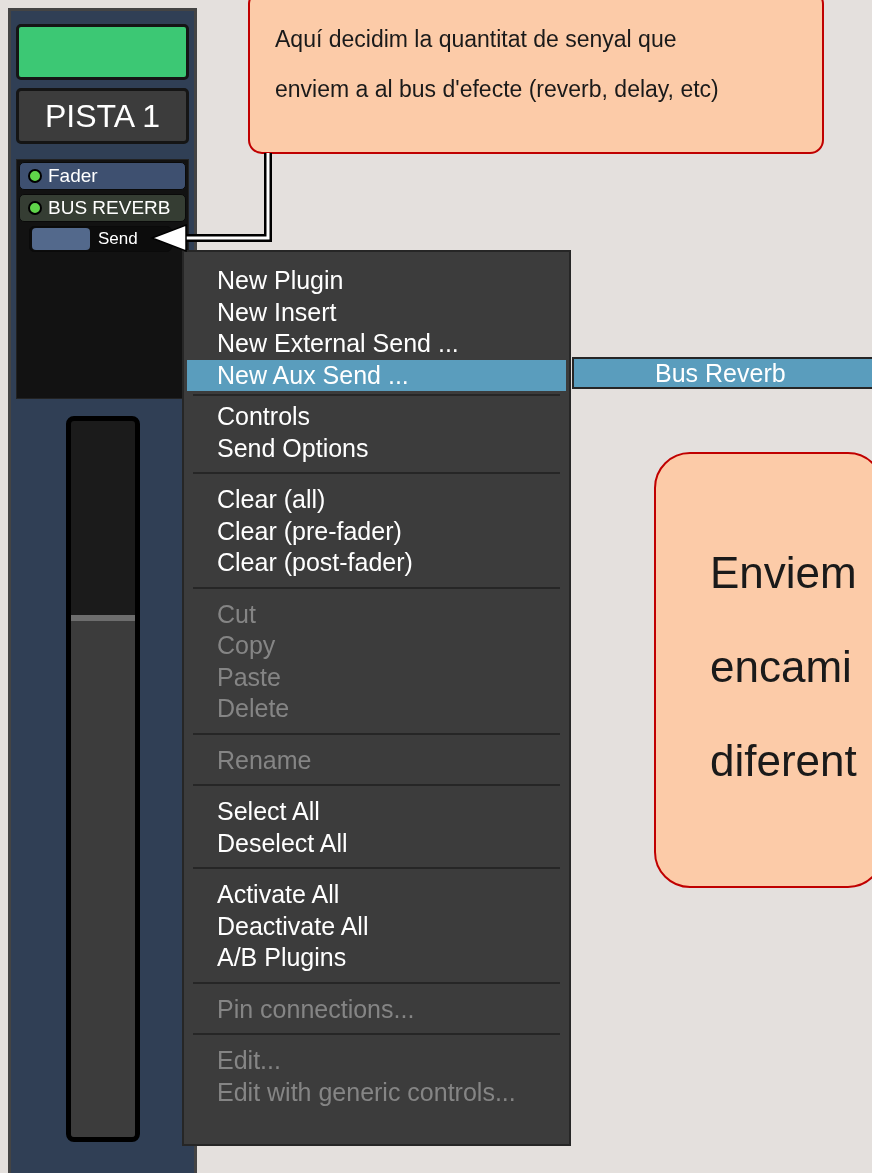 The image size is (872, 1173). Describe the element at coordinates (102, 52) in the screenshot. I see `color-button` at that location.